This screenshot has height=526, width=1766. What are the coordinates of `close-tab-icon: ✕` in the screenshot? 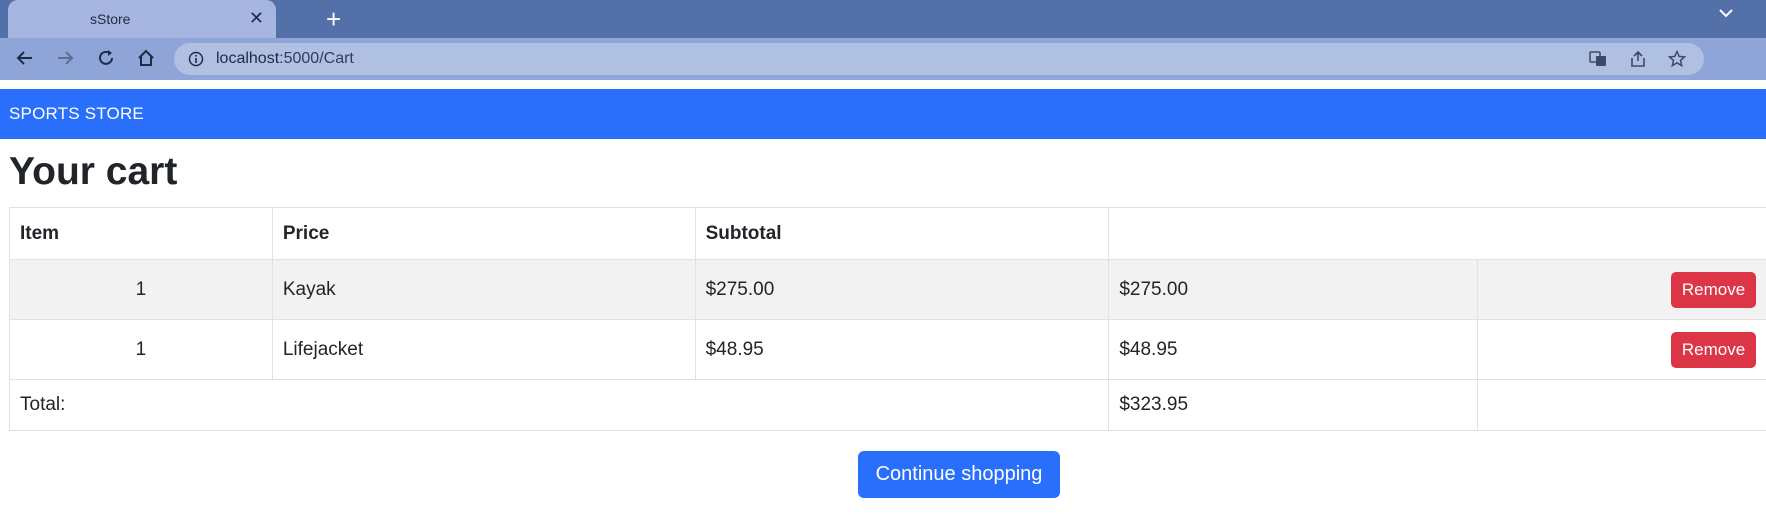 It's located at (256, 18).